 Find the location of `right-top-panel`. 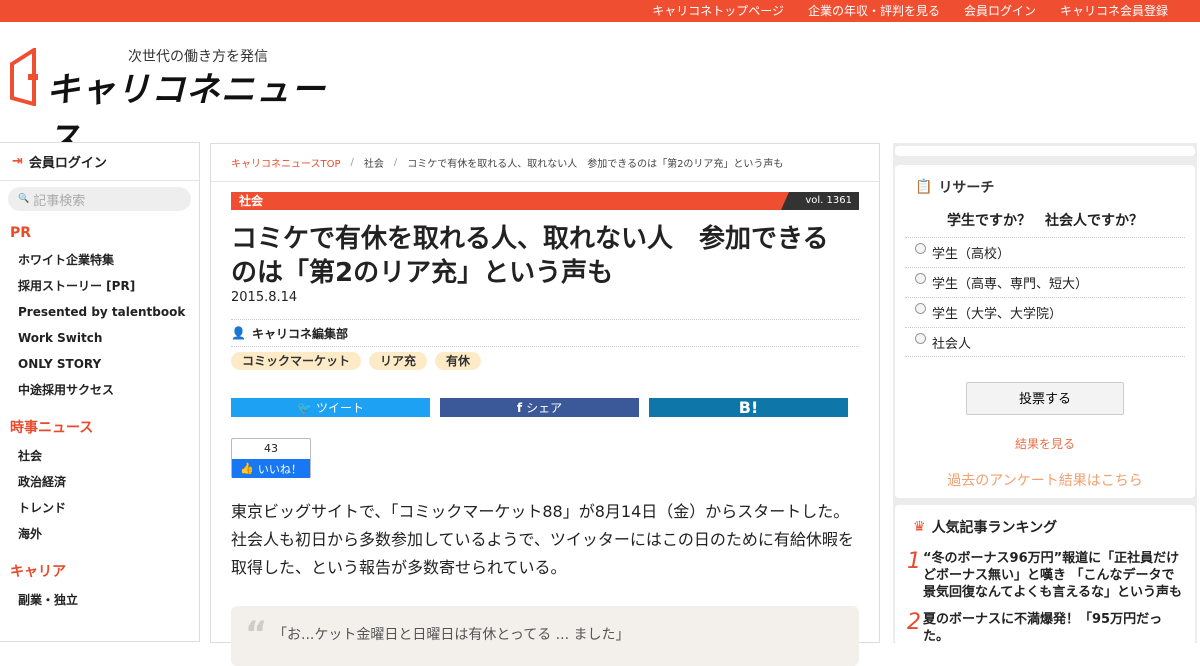

right-top-panel is located at coordinates (1045, 151).